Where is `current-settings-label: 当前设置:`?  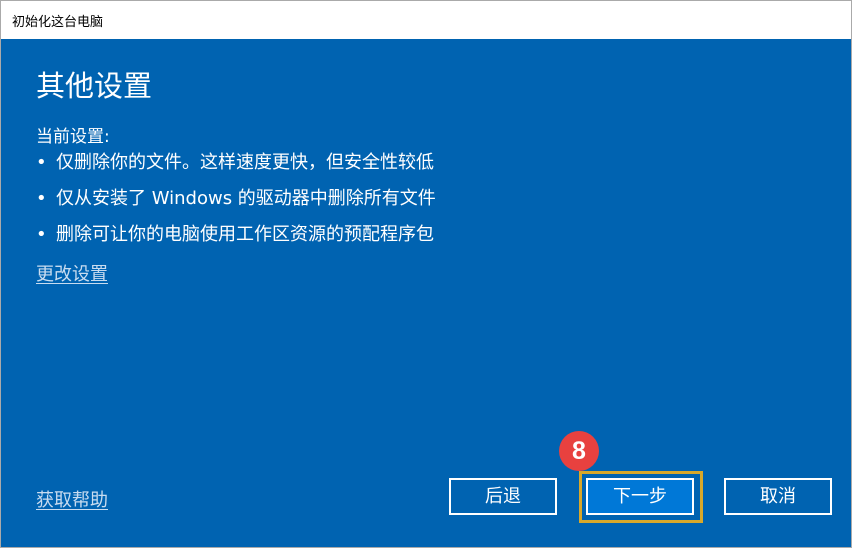
current-settings-label: 当前设置: is located at coordinates (73, 137).